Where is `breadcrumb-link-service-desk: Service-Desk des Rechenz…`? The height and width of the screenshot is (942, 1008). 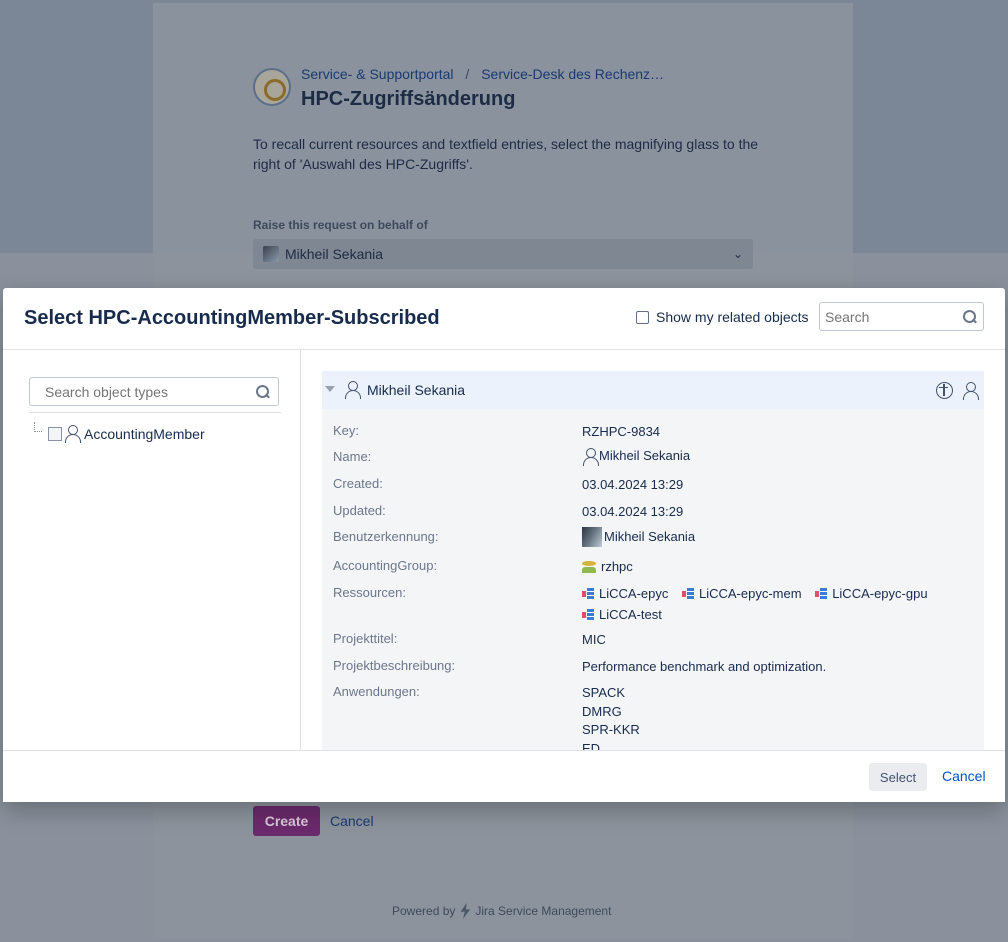
breadcrumb-link-service-desk: Service-Desk des Rechenz… is located at coordinates (572, 74).